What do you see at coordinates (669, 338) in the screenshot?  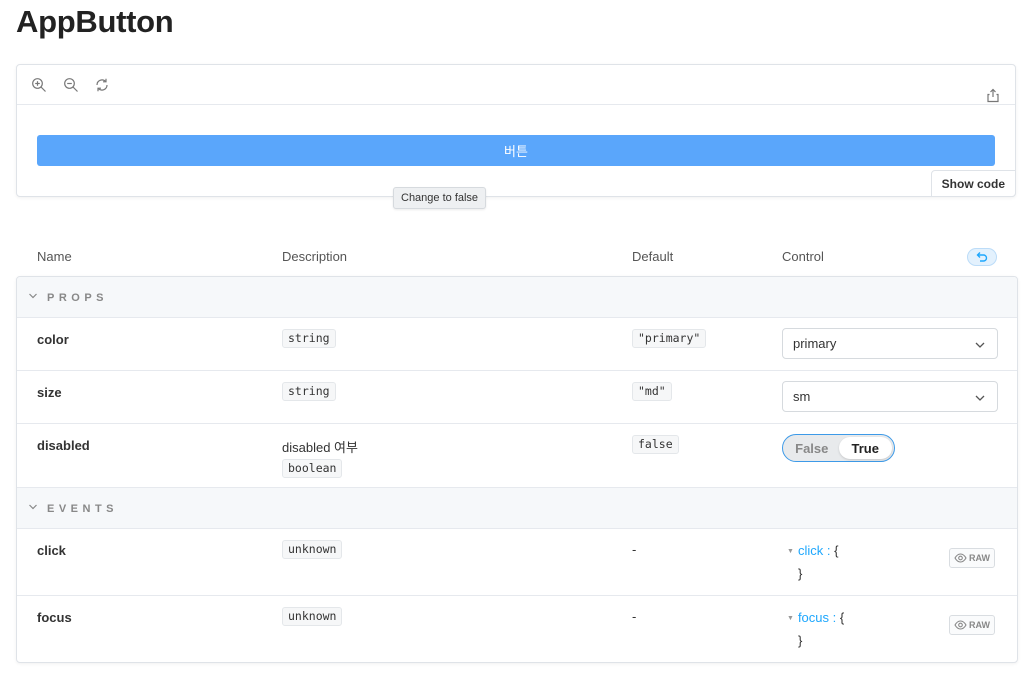 I see `prop-default: "primary"` at bounding box center [669, 338].